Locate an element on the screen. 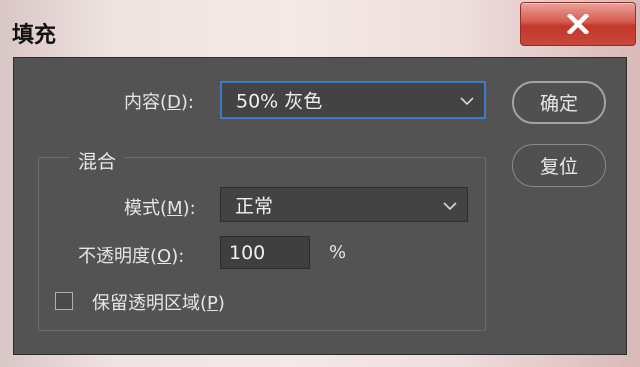 This screenshot has height=367, width=640. close-button is located at coordinates (578, 24).